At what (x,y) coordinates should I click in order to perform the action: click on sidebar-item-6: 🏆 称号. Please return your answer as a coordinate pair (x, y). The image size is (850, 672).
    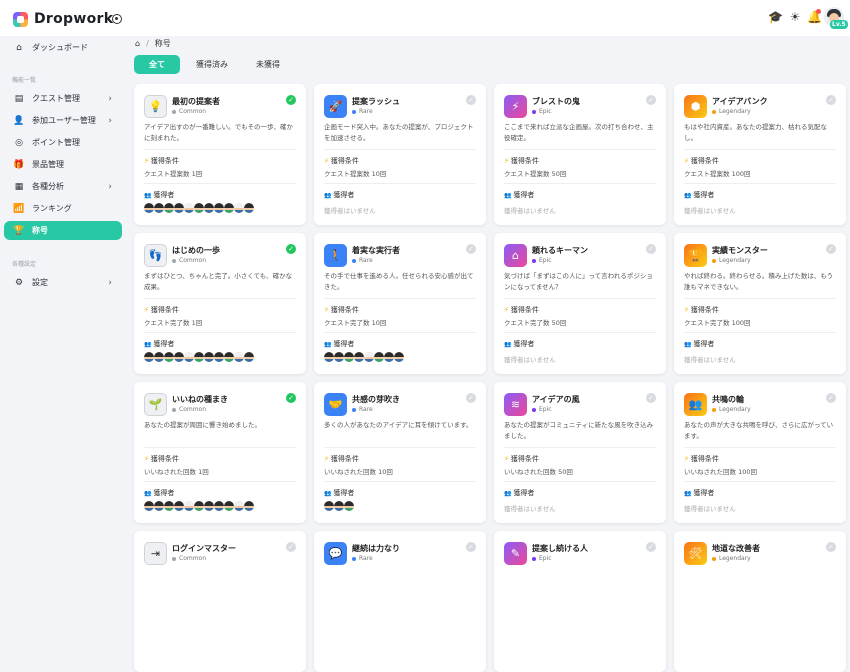
    Looking at the image, I should click on (63, 230).